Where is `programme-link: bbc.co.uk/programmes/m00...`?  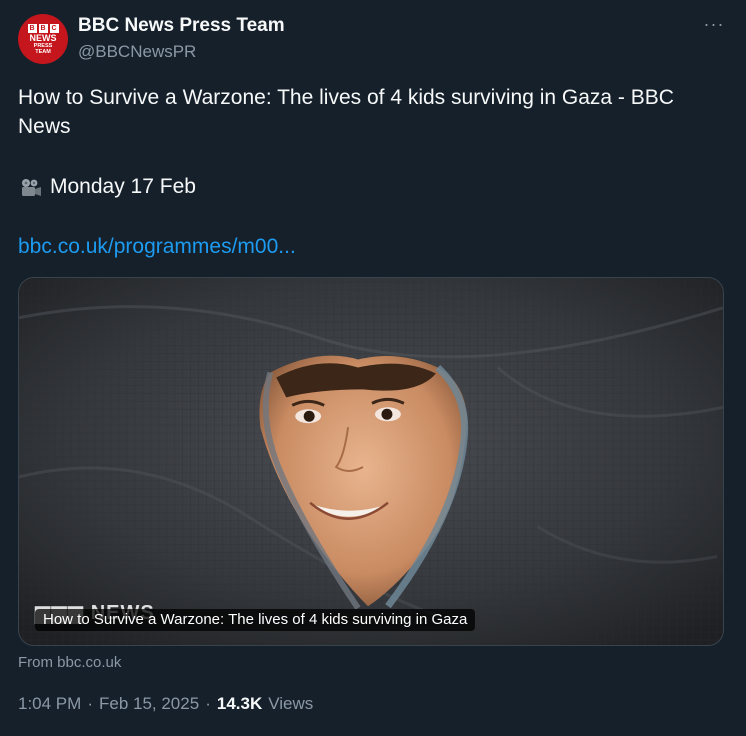 programme-link: bbc.co.uk/programmes/m00... is located at coordinates (157, 246).